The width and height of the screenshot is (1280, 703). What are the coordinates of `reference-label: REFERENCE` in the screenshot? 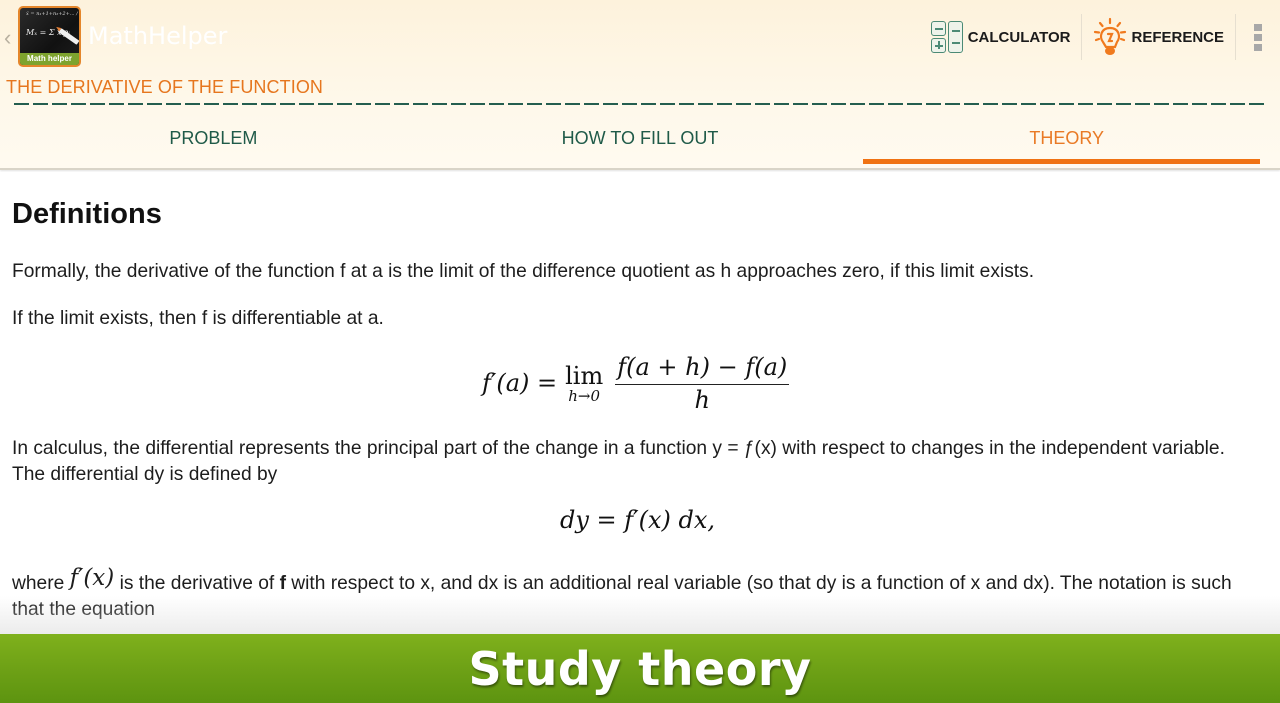 It's located at (1177, 37).